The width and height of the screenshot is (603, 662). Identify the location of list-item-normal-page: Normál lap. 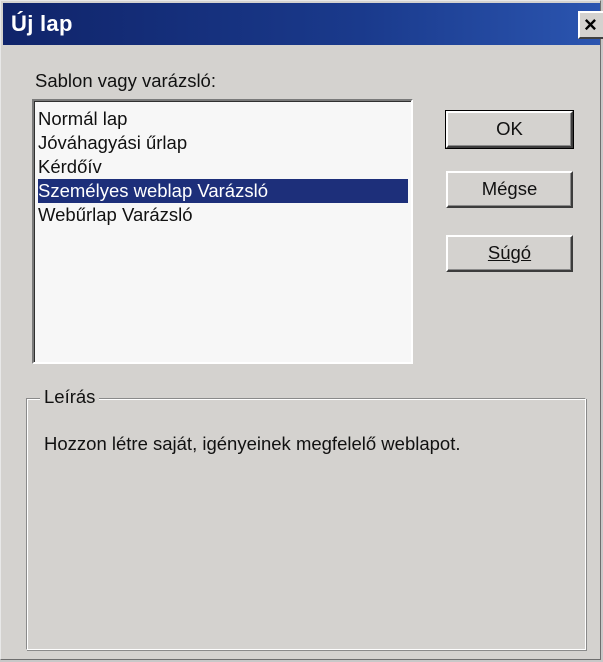
(82, 119).